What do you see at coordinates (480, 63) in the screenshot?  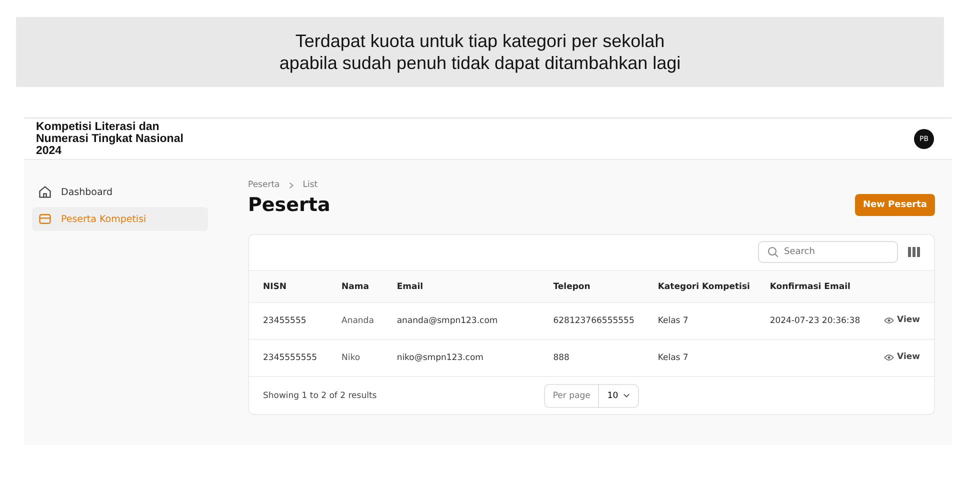 I see `banner-text: apabila sudah penuh tidak dapat ditambahkan lagi` at bounding box center [480, 63].